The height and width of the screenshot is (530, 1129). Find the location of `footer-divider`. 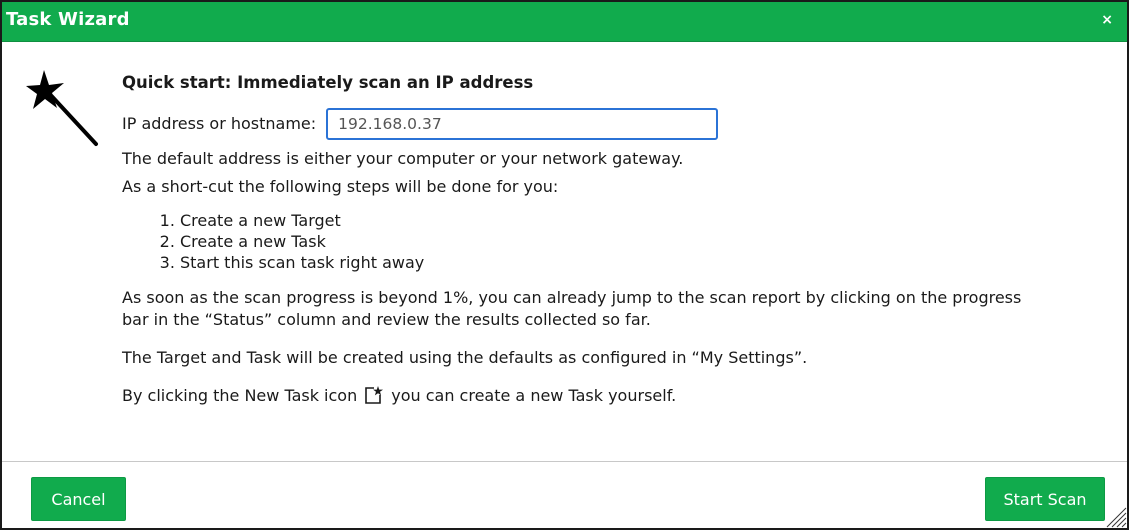

footer-divider is located at coordinates (564, 461).